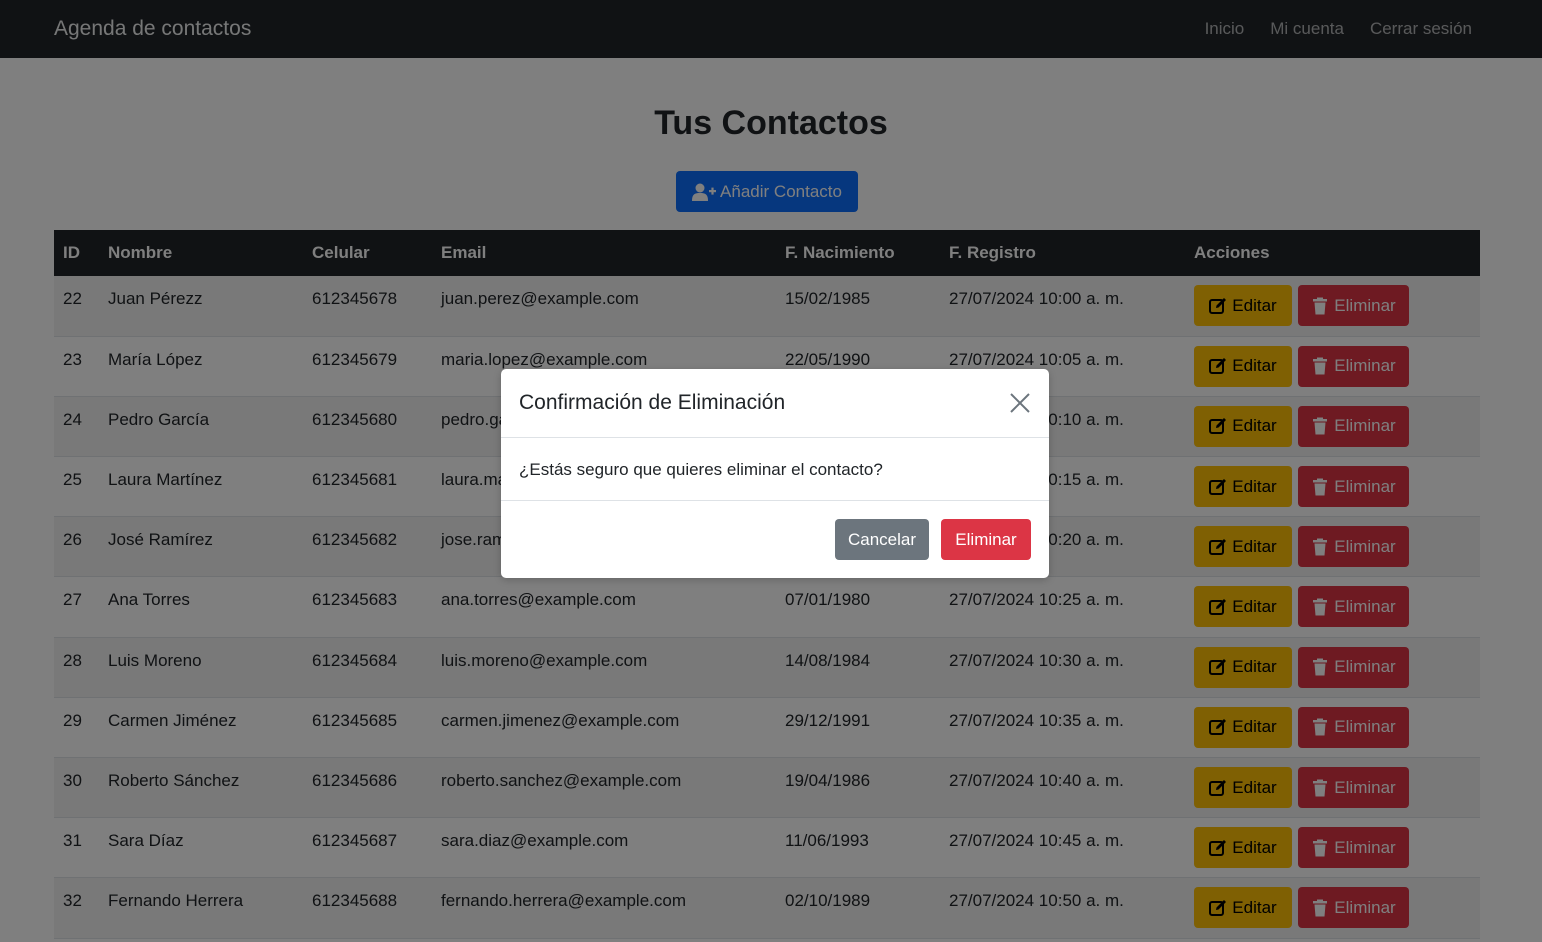 Image resolution: width=1542 pixels, height=942 pixels. Describe the element at coordinates (1020, 403) in the screenshot. I see `close-icon` at that location.